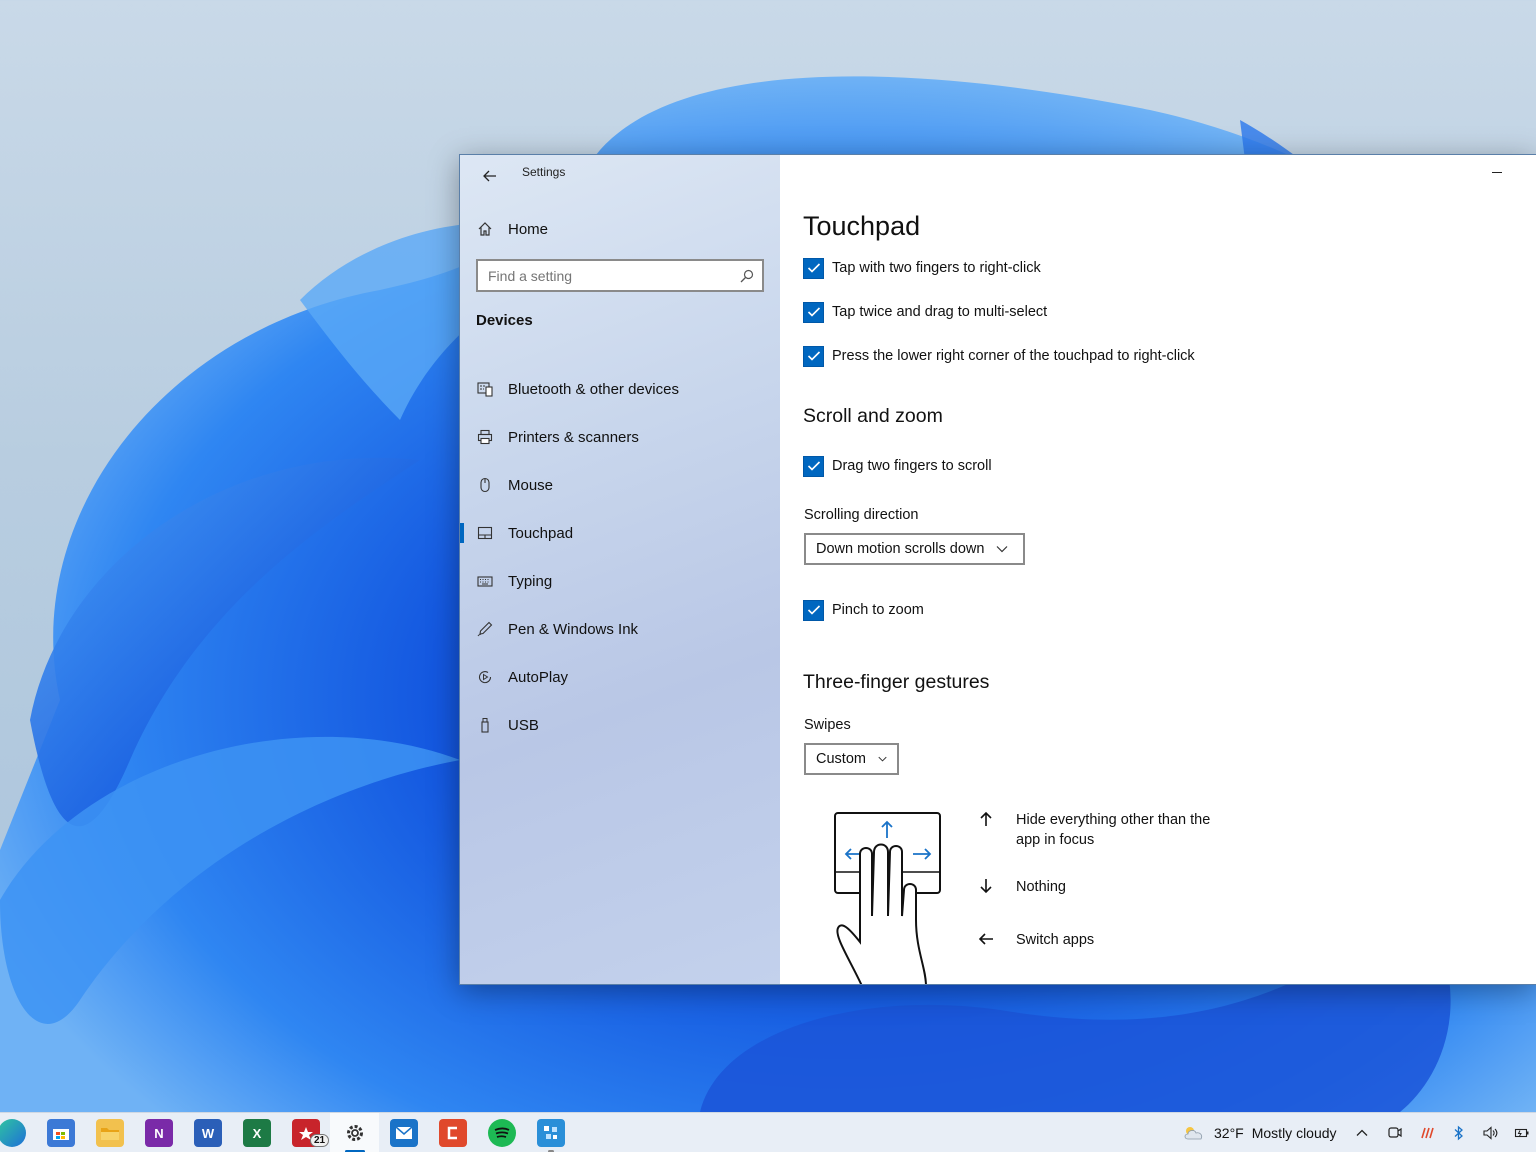 This screenshot has height=1152, width=1536. I want to click on arrow-left-icon, so click(986, 939).